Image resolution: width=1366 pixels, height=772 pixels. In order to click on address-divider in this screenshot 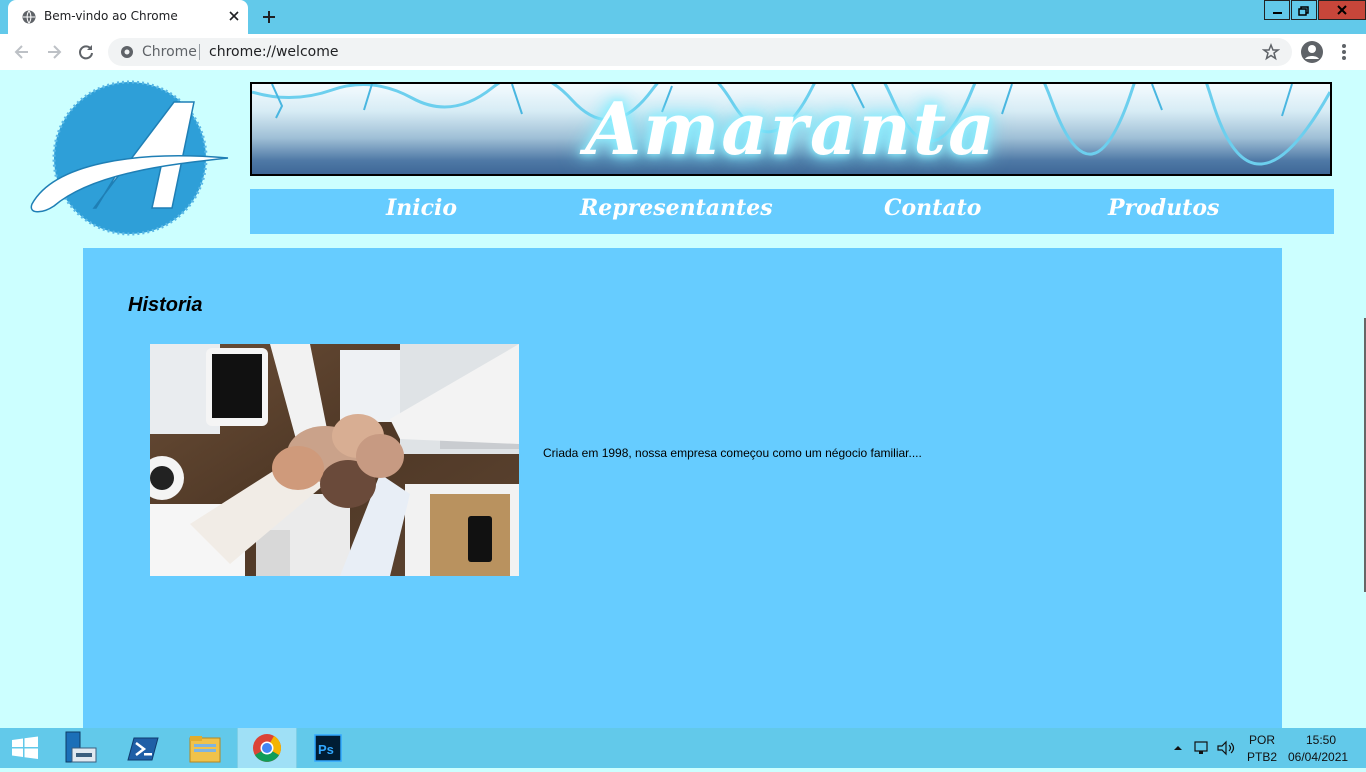, I will do `click(199, 52)`.